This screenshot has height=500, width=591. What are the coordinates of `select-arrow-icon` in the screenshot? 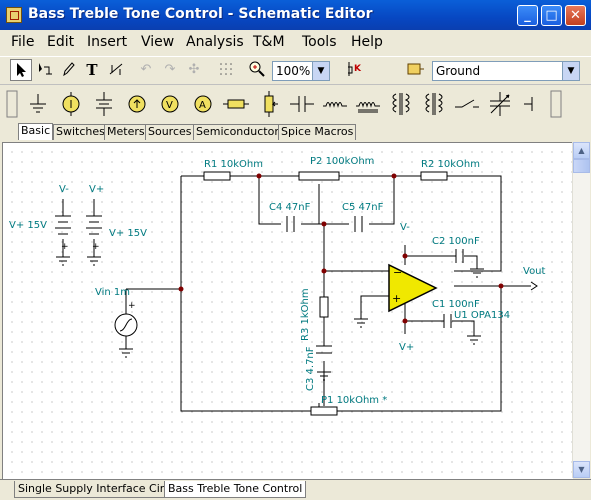 It's located at (21, 70).